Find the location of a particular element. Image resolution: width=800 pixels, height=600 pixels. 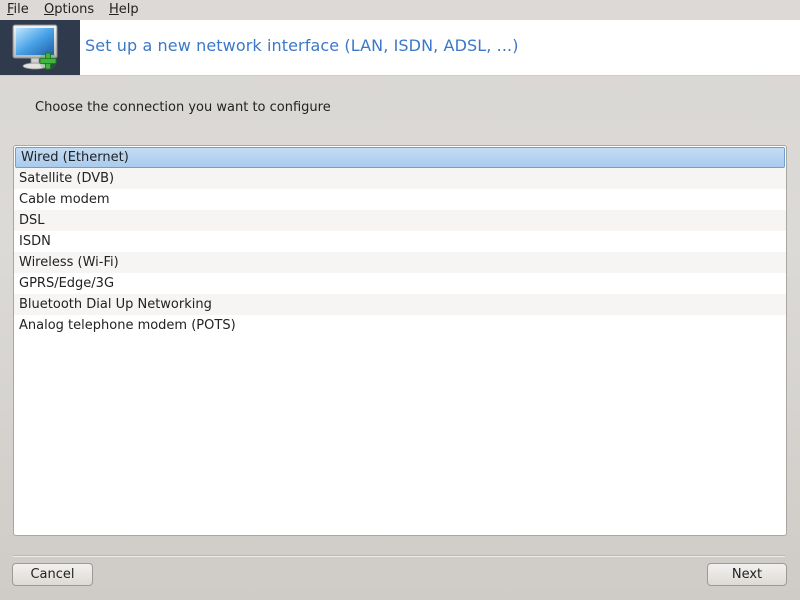

menu-options-label: ptions is located at coordinates (74, 9).